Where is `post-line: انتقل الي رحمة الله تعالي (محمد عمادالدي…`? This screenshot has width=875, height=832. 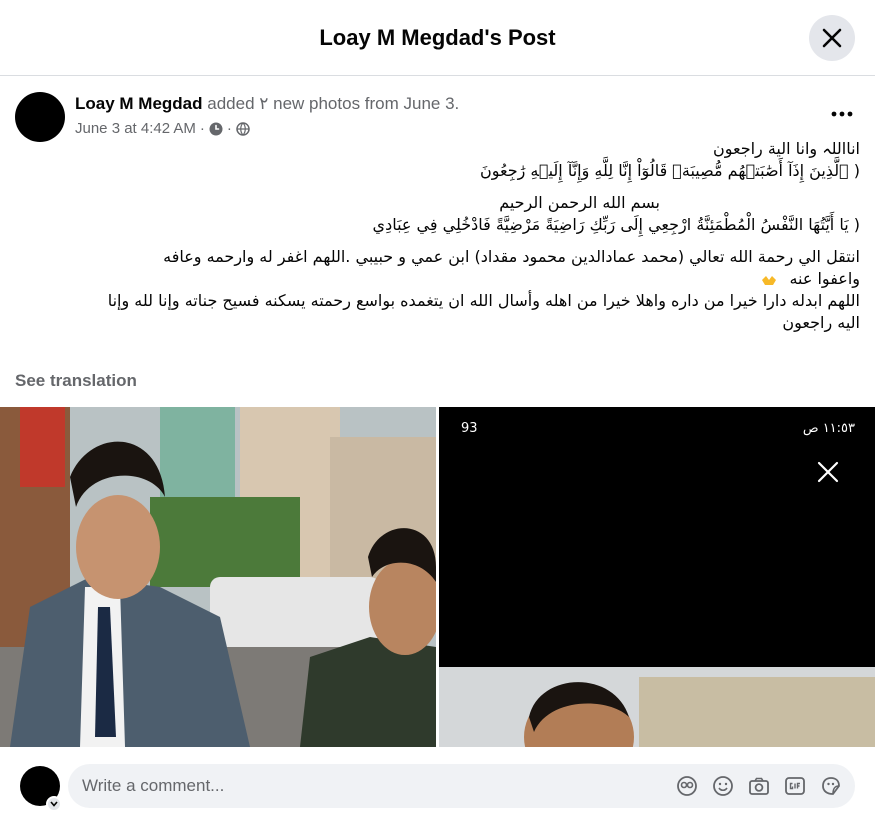
post-line: انتقل الي رحمة الله تعالي (محمد عمادالدي… is located at coordinates (511, 256).